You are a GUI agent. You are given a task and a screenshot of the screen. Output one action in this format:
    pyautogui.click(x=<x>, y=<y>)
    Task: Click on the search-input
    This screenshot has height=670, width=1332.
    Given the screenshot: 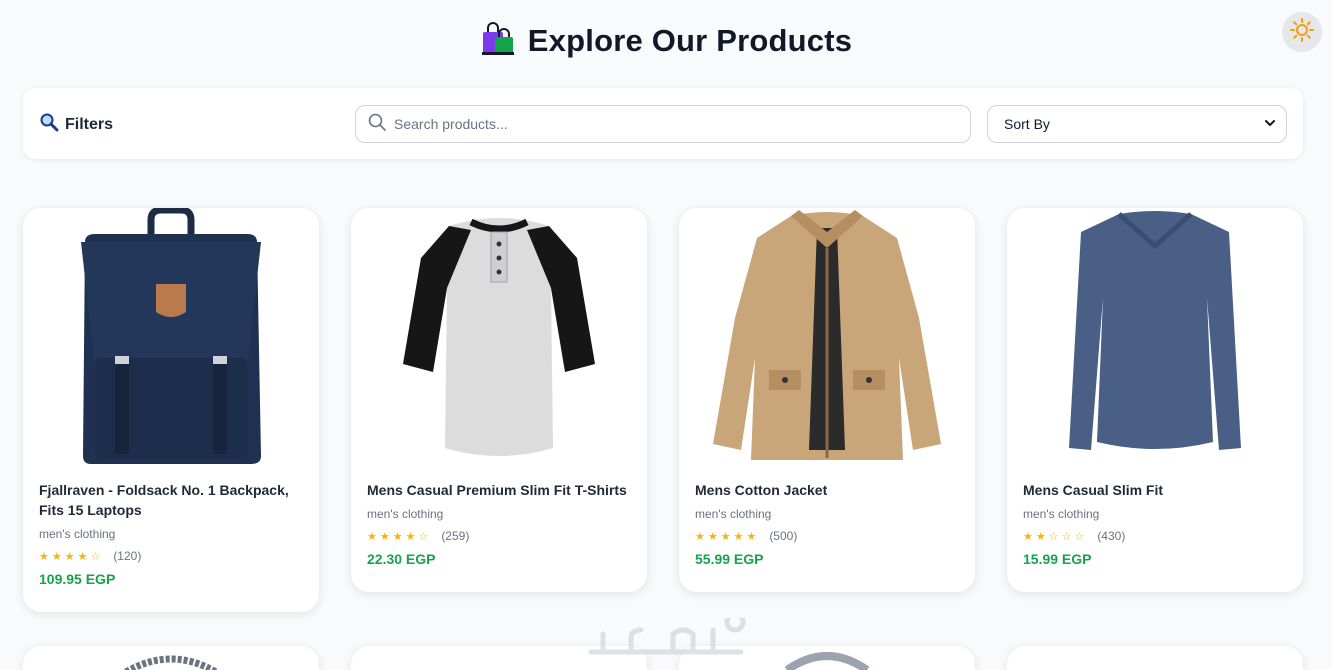 What is the action you would take?
    pyautogui.click(x=674, y=124)
    